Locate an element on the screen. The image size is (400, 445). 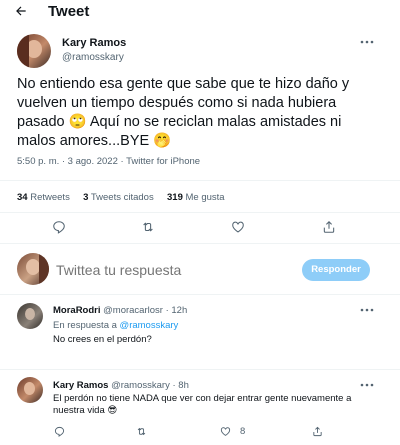
quotes-stat: 3 Tweets citados is located at coordinates (118, 197).